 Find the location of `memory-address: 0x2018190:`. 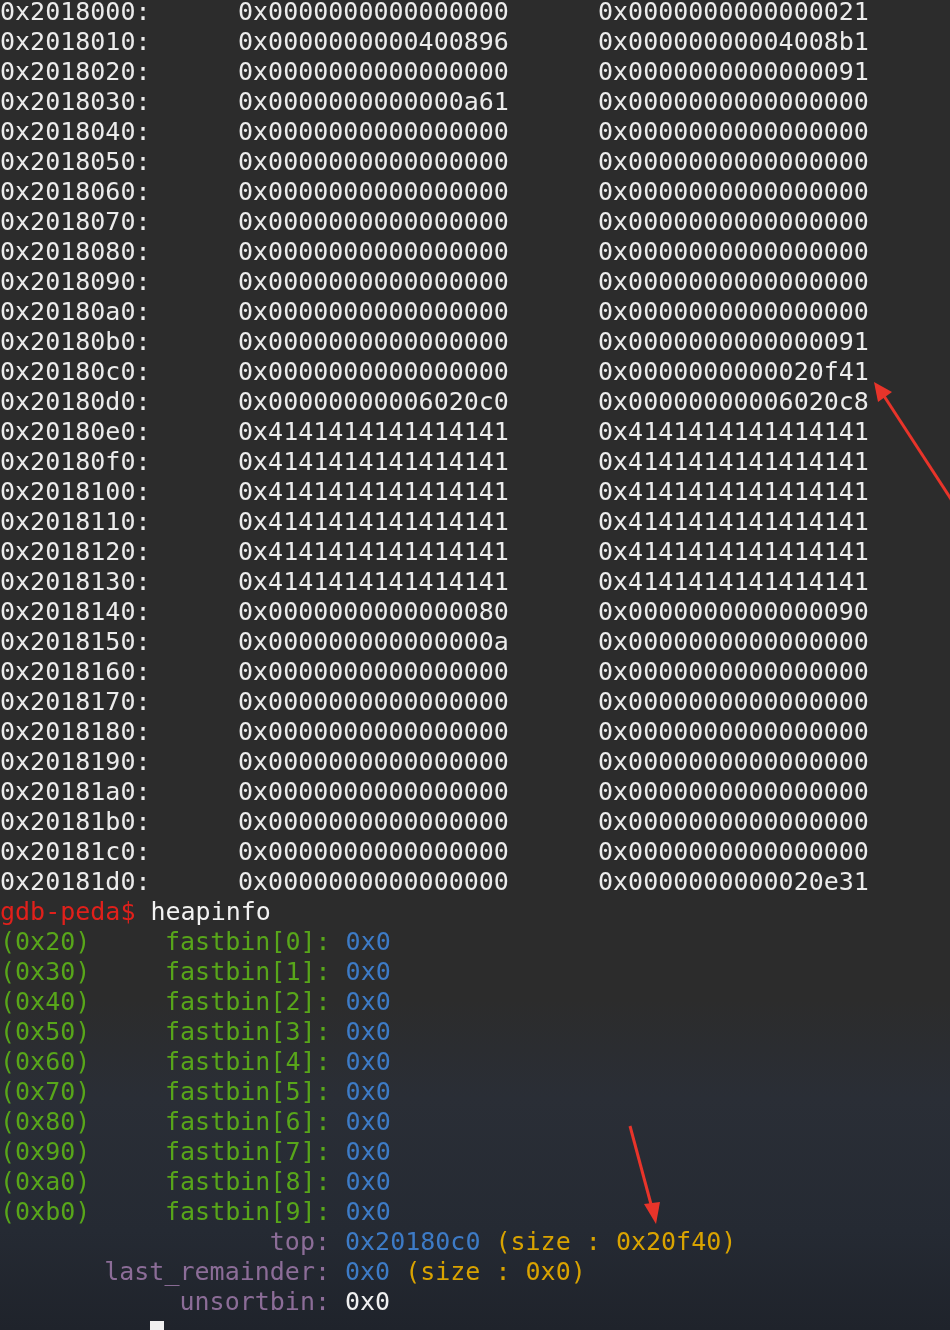

memory-address: 0x2018190: is located at coordinates (76, 762).